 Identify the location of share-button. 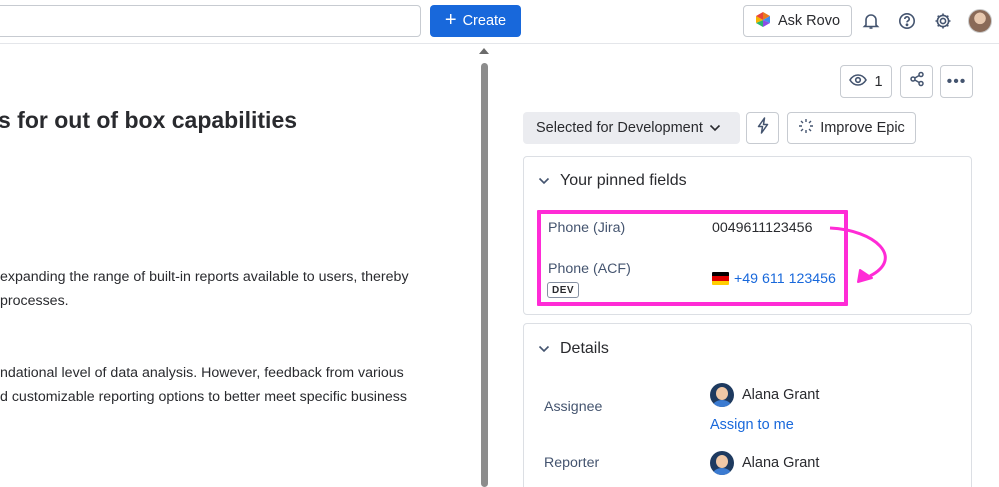
(916, 81).